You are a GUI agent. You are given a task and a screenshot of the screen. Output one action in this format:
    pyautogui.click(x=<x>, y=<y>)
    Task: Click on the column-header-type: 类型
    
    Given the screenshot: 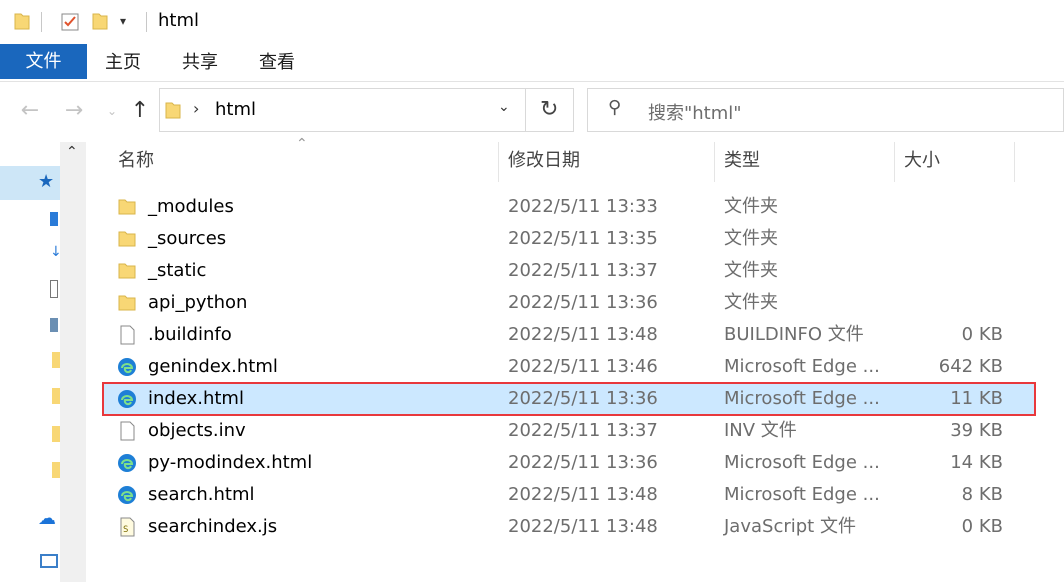 What is the action you would take?
    pyautogui.click(x=742, y=162)
    